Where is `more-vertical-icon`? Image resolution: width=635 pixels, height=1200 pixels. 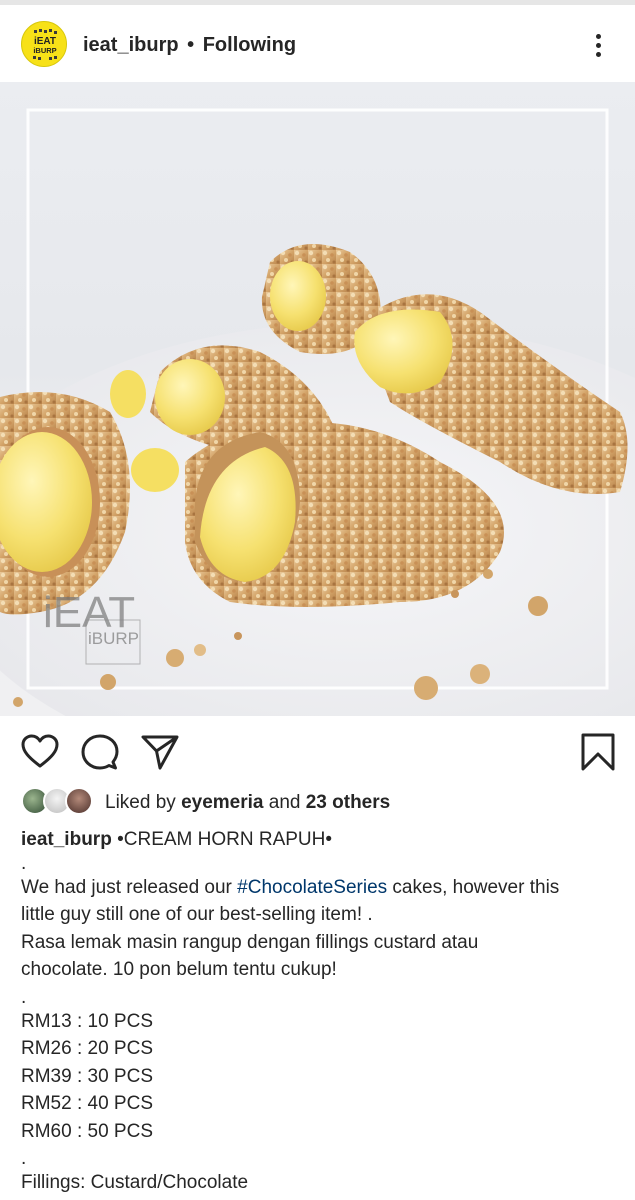
more-vertical-icon is located at coordinates (598, 46).